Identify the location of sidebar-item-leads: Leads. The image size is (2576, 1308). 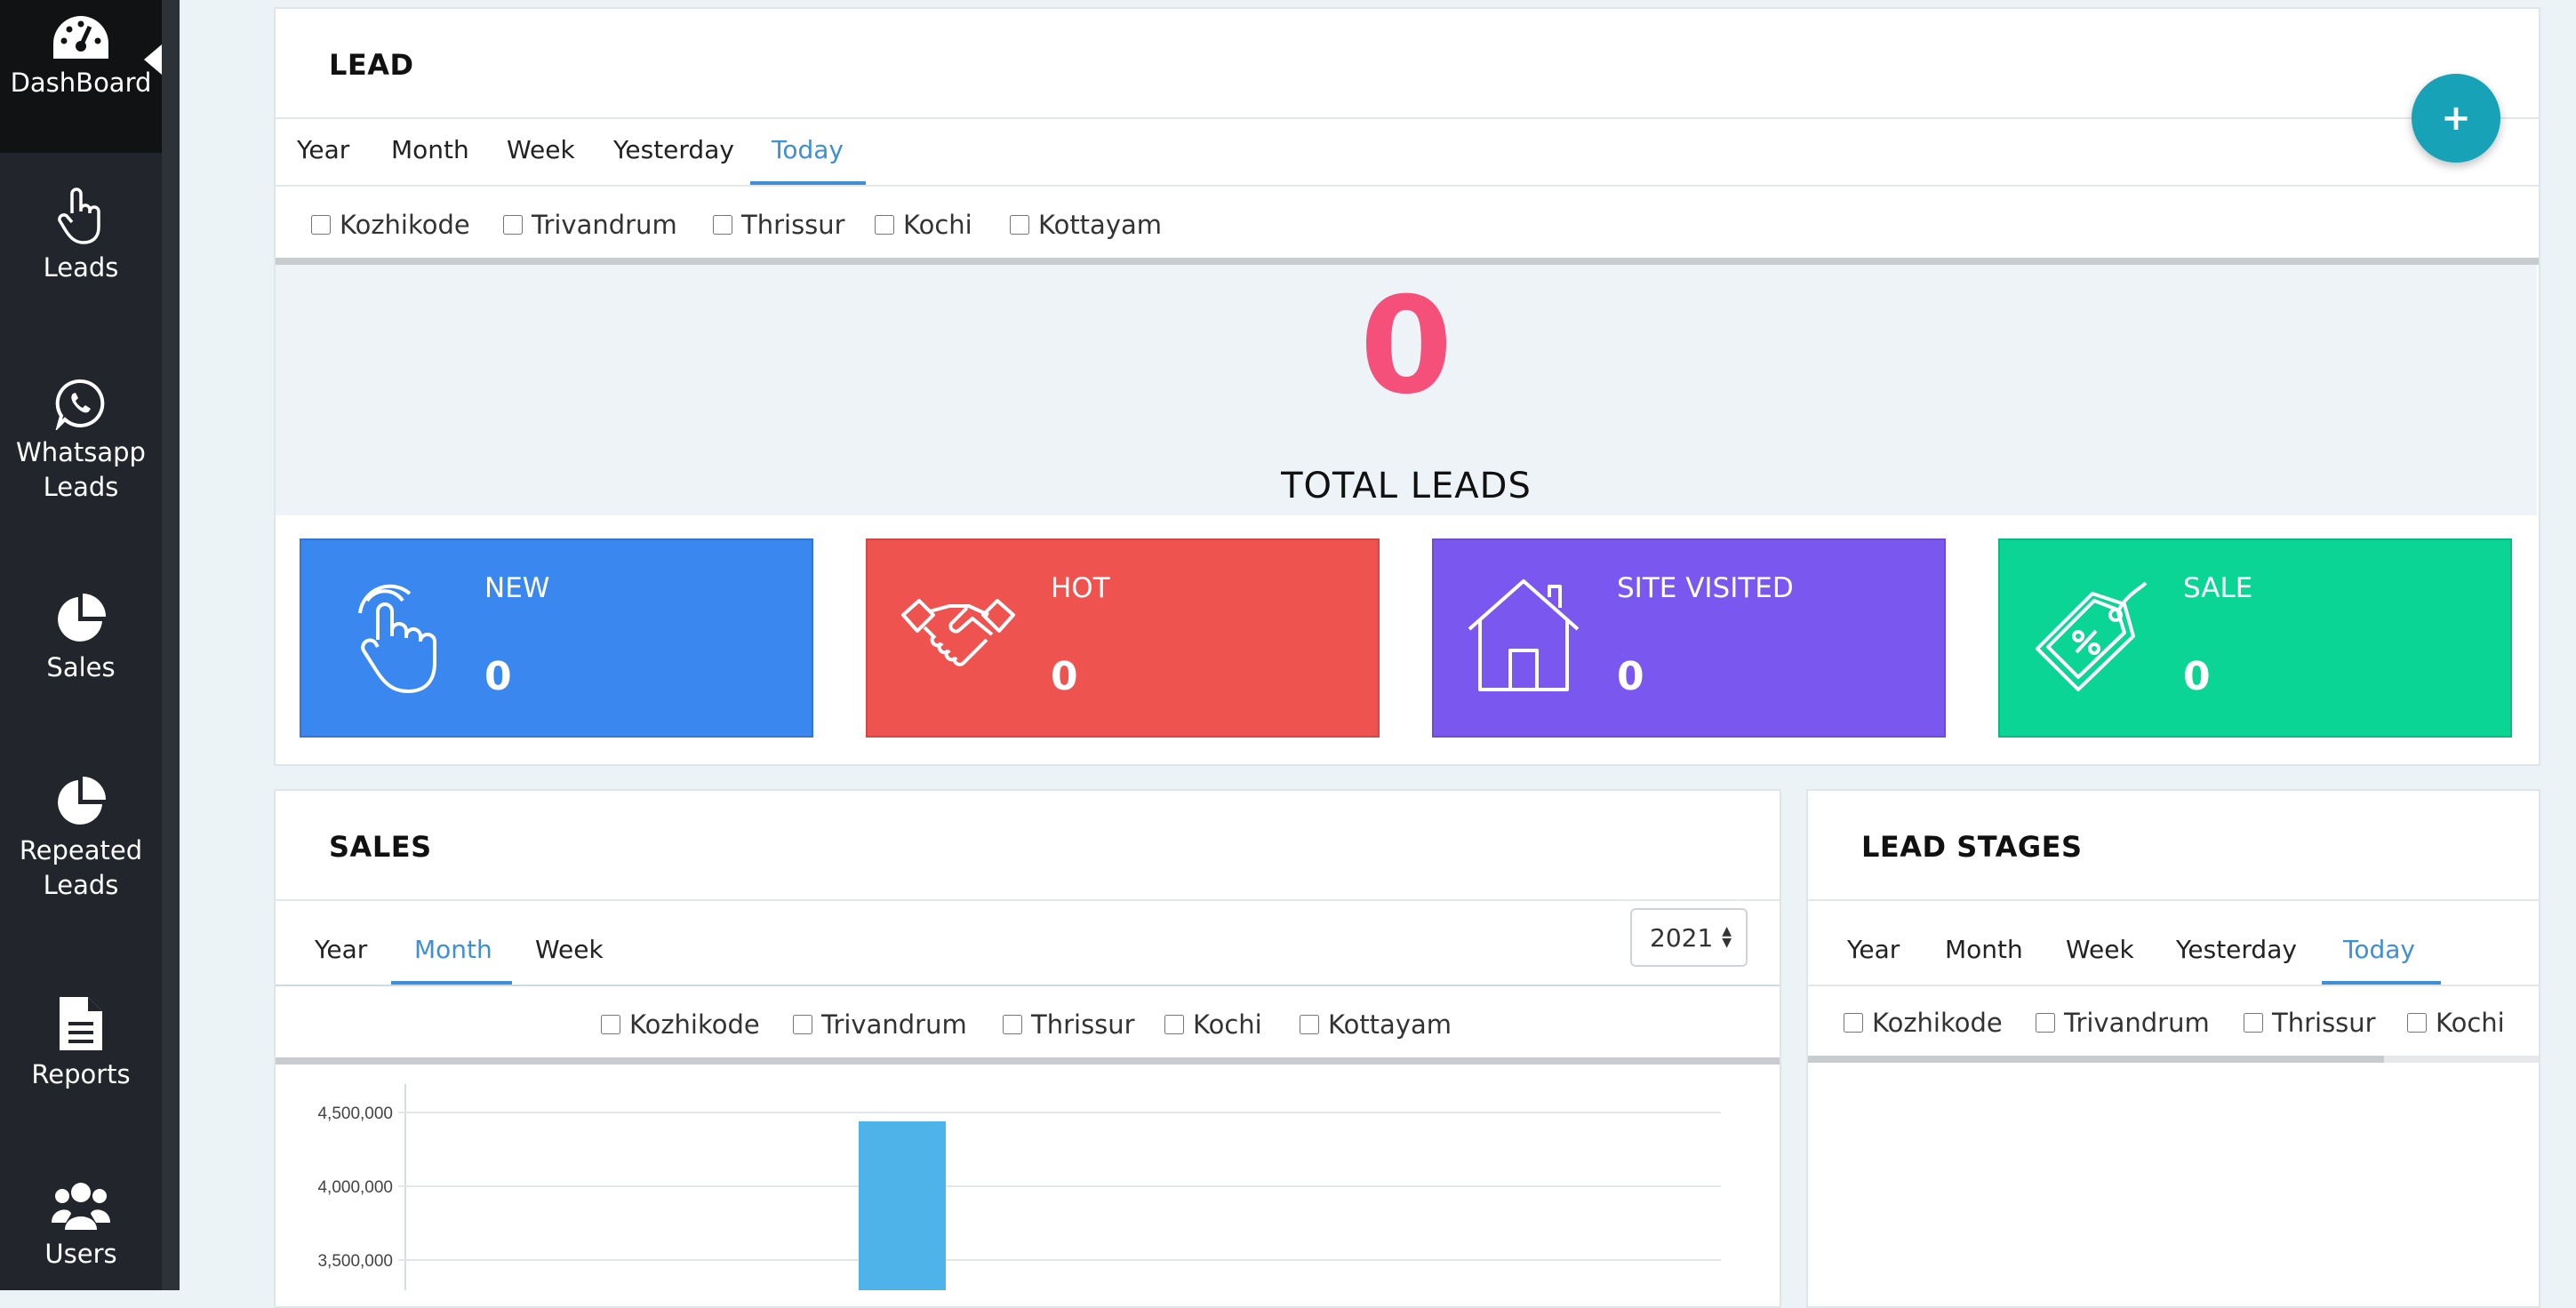
(81, 236).